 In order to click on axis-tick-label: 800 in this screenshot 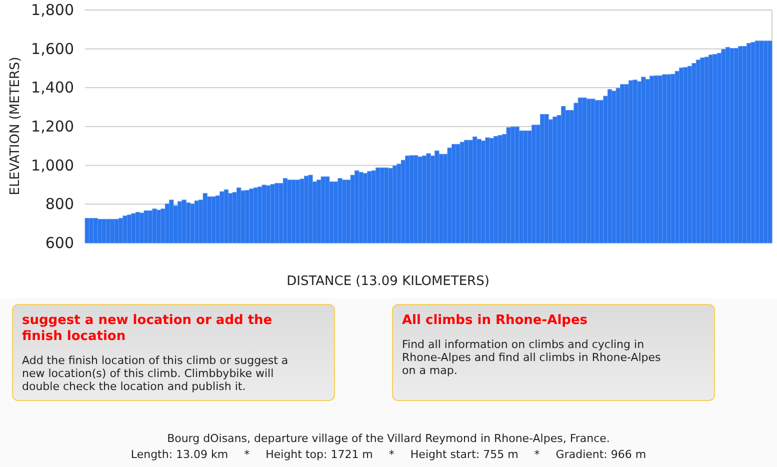, I will do `click(59, 204)`.